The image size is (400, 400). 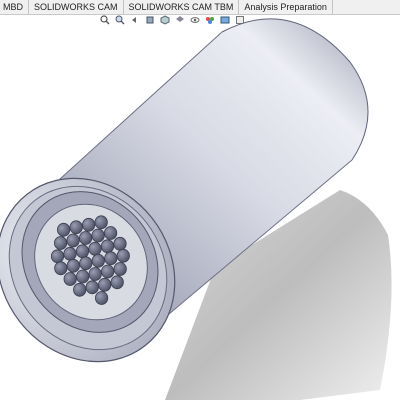 I want to click on tab-analysis-preparation: Analysis Preparation, so click(x=286, y=7).